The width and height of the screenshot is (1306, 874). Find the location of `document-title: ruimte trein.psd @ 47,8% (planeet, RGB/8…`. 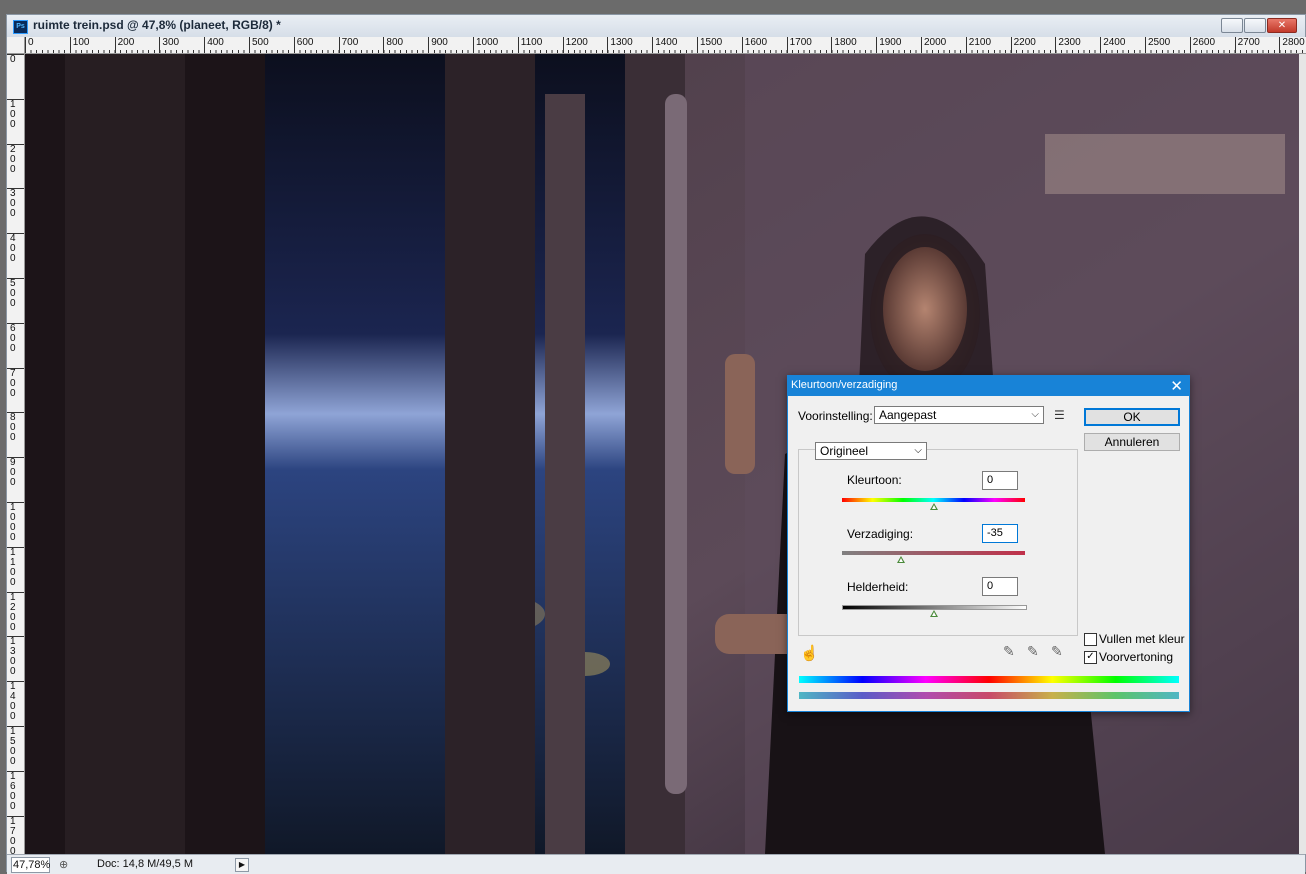

document-title: ruimte trein.psd @ 47,8% (planeet, RGB/8… is located at coordinates (157, 25).